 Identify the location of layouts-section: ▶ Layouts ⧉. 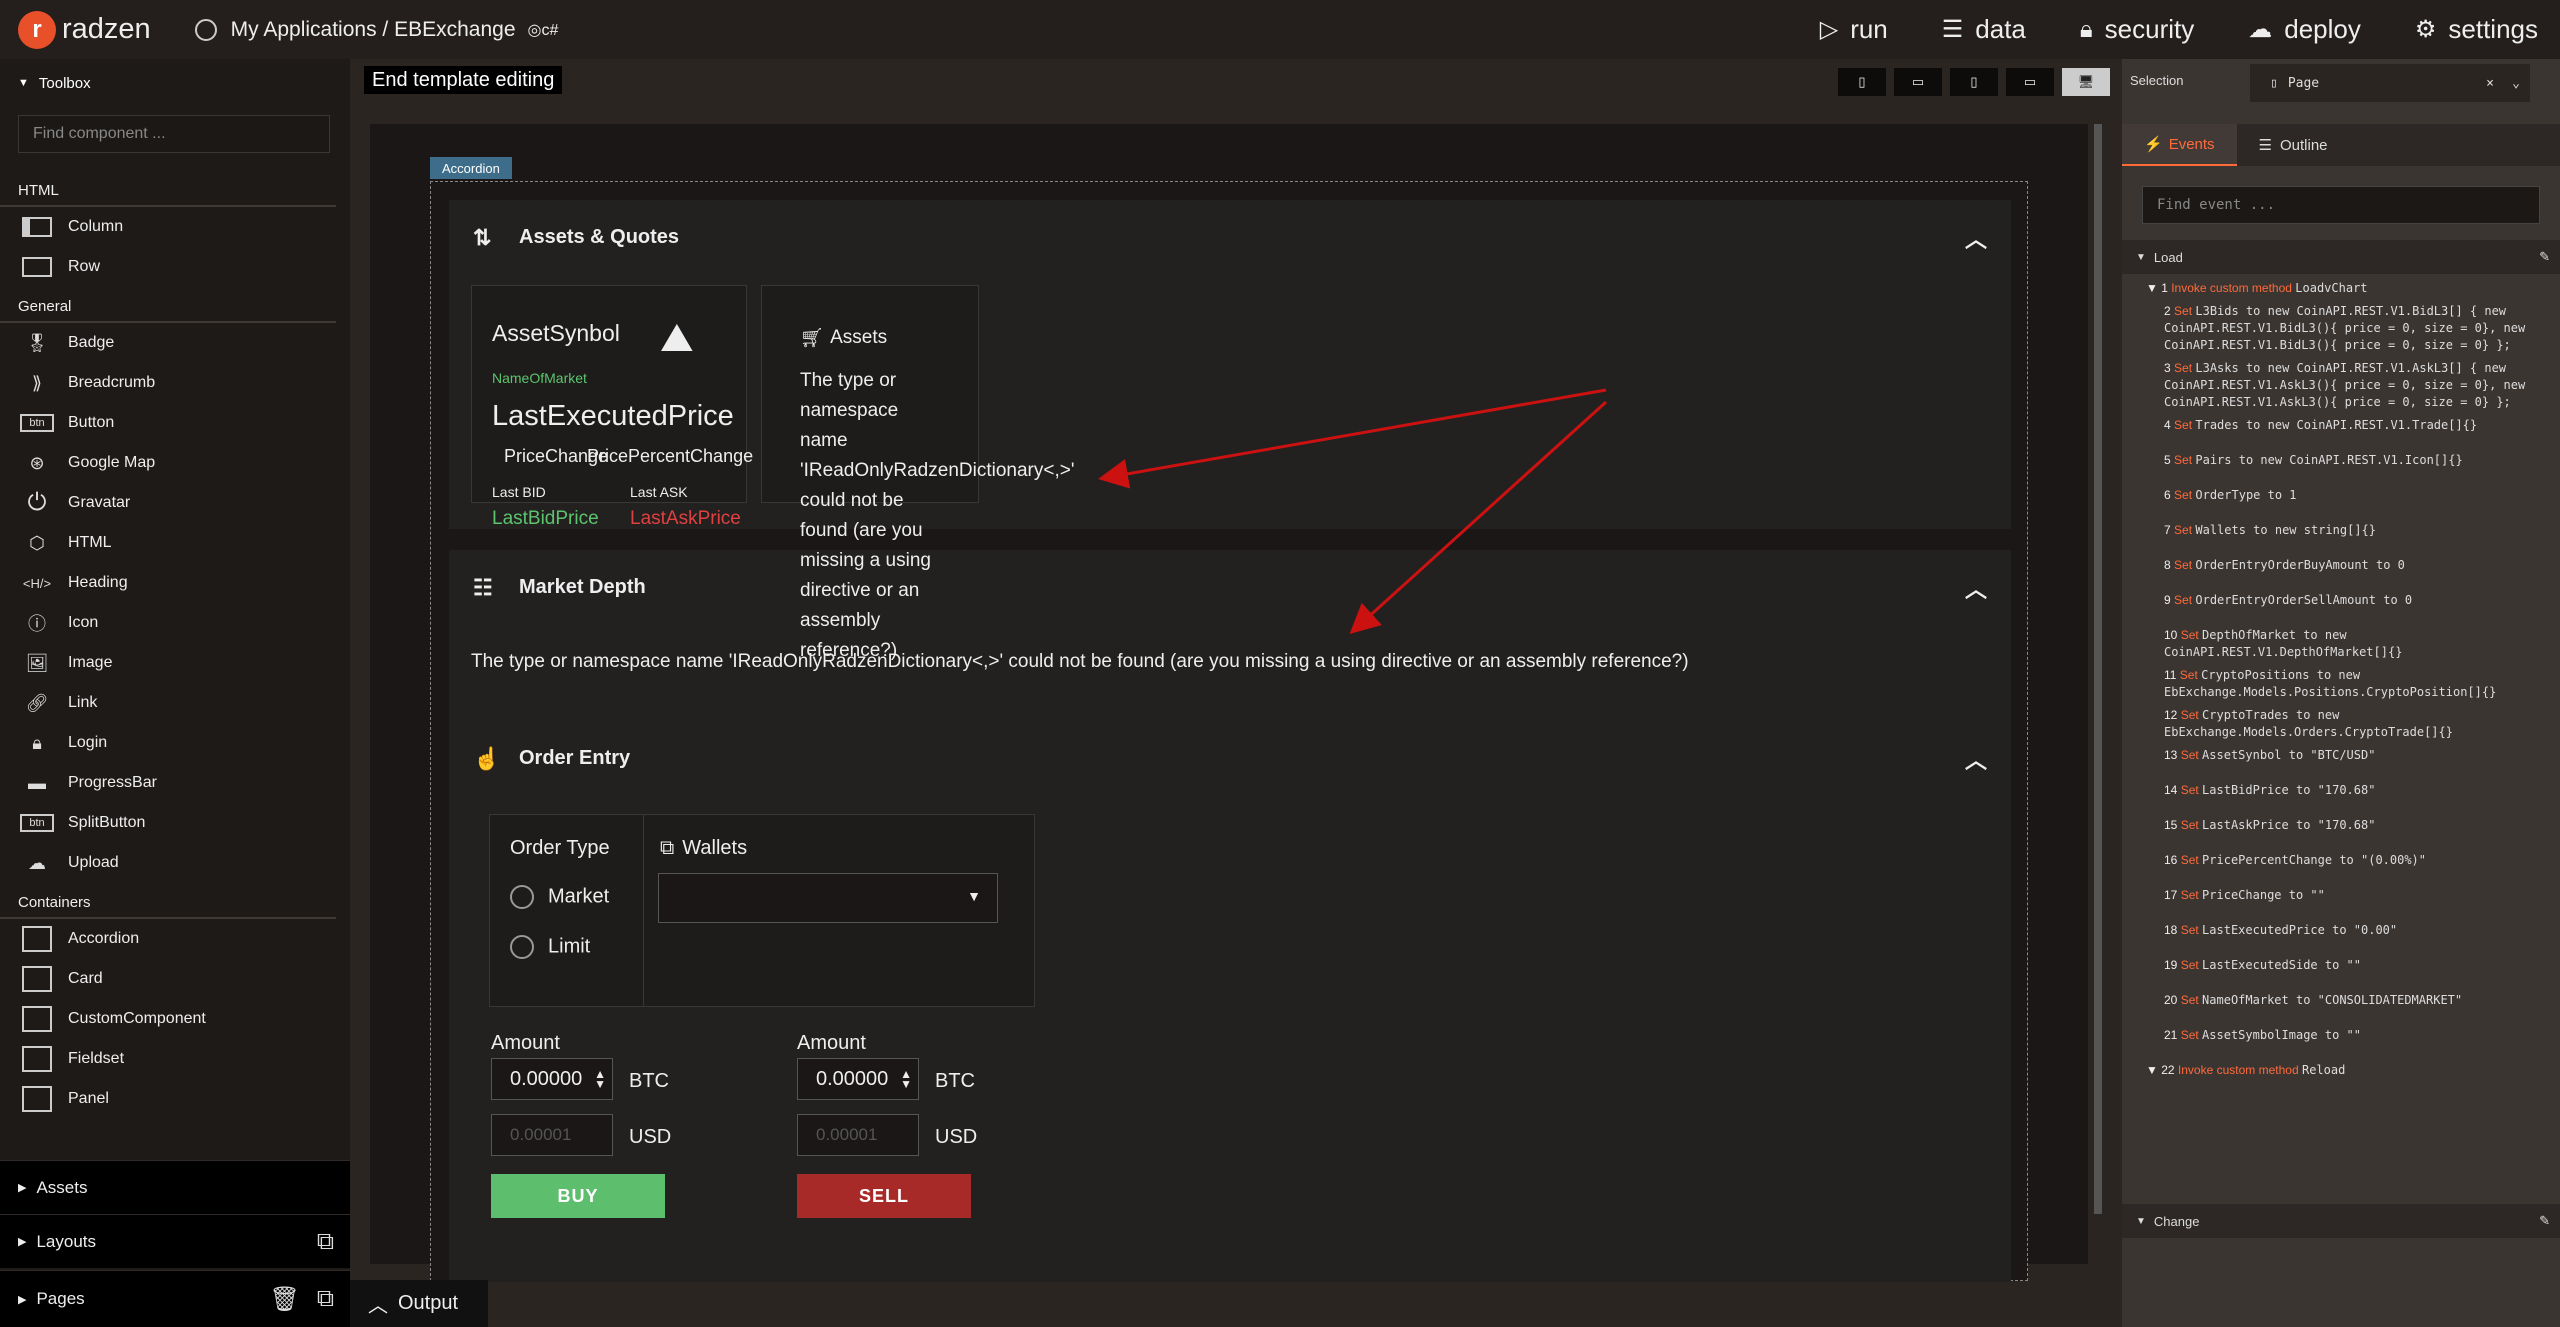
(175, 1241).